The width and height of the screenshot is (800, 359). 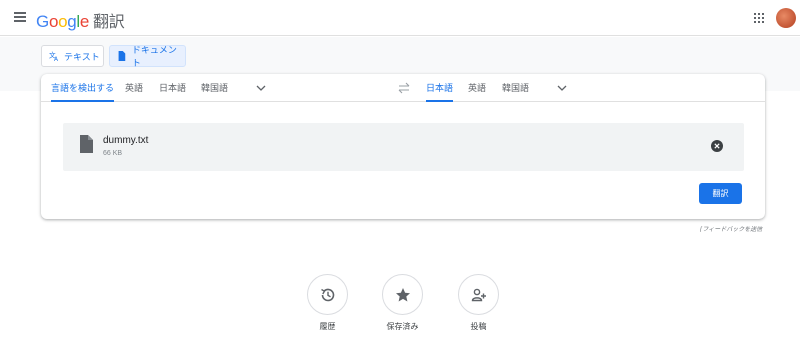 I want to click on target-lang-english: 英語, so click(x=477, y=88).